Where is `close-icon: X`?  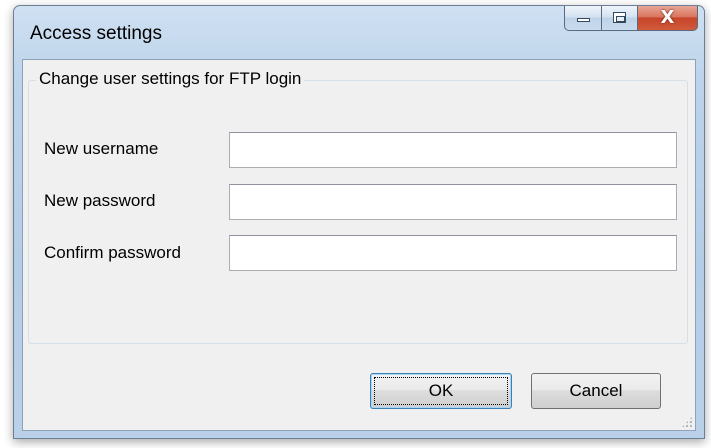
close-icon: X is located at coordinates (667, 17).